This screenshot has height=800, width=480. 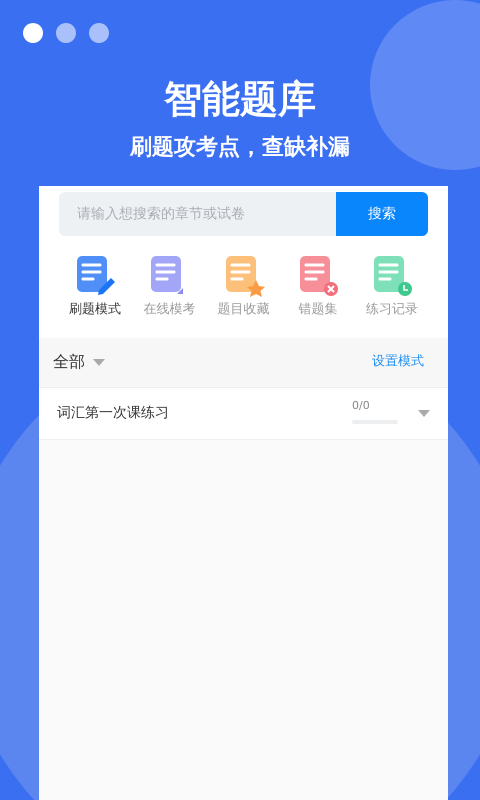 What do you see at coordinates (382, 214) in the screenshot?
I see `search-button: 搜索` at bounding box center [382, 214].